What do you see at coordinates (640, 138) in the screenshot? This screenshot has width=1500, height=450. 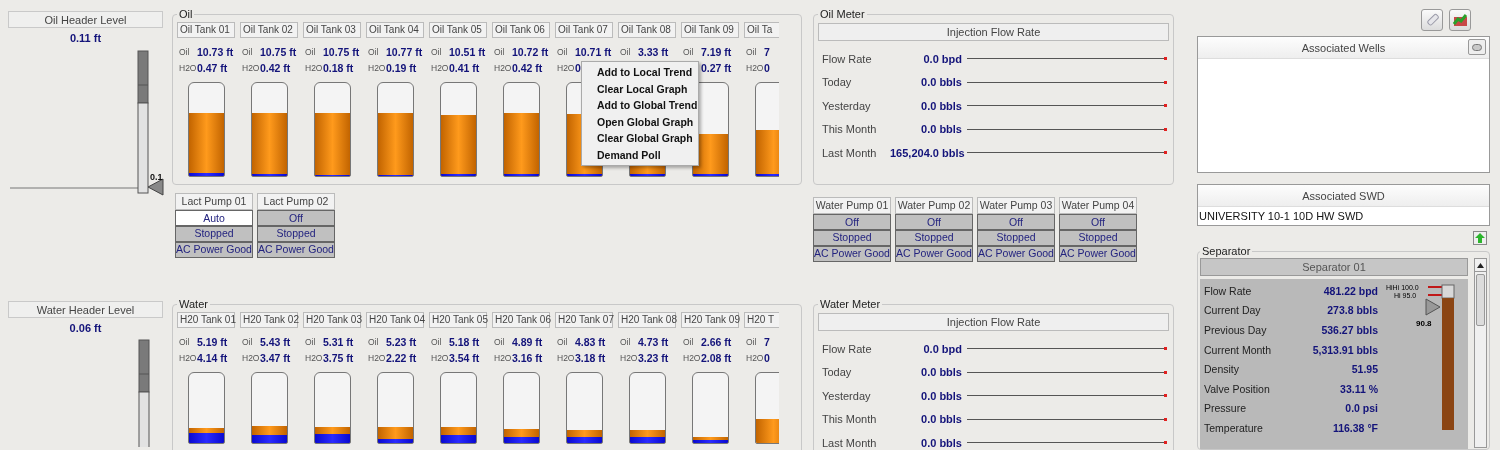 I see `menu-item: Clear Global Graph` at bounding box center [640, 138].